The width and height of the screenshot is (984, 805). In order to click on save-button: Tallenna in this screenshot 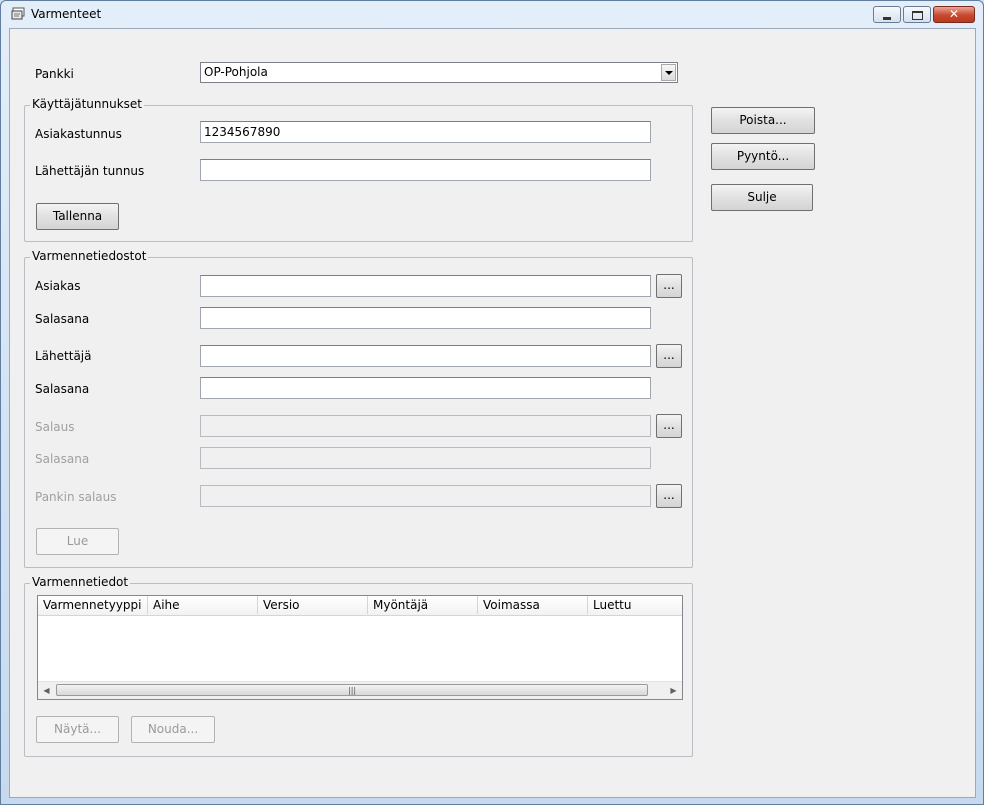, I will do `click(77, 216)`.